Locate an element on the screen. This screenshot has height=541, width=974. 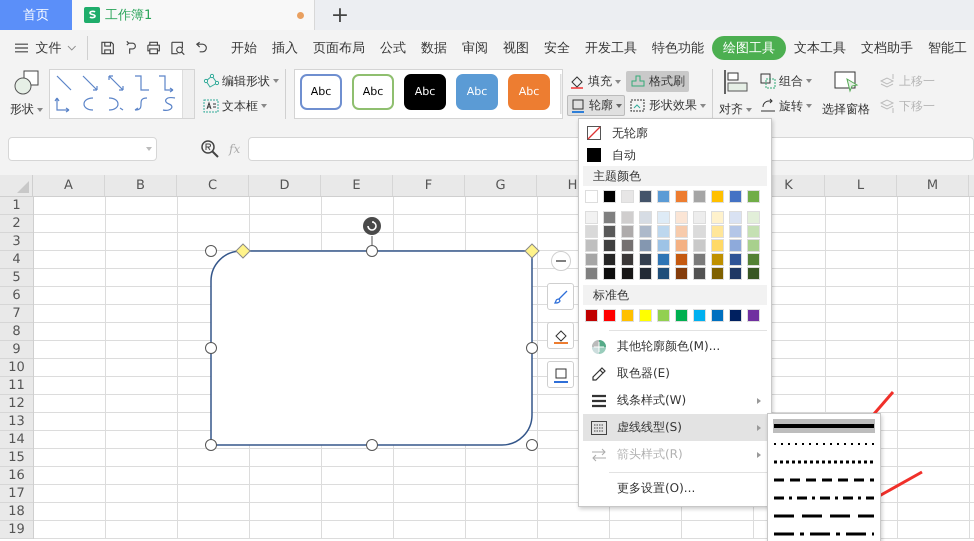
section-header: 主题颜色 is located at coordinates (675, 176).